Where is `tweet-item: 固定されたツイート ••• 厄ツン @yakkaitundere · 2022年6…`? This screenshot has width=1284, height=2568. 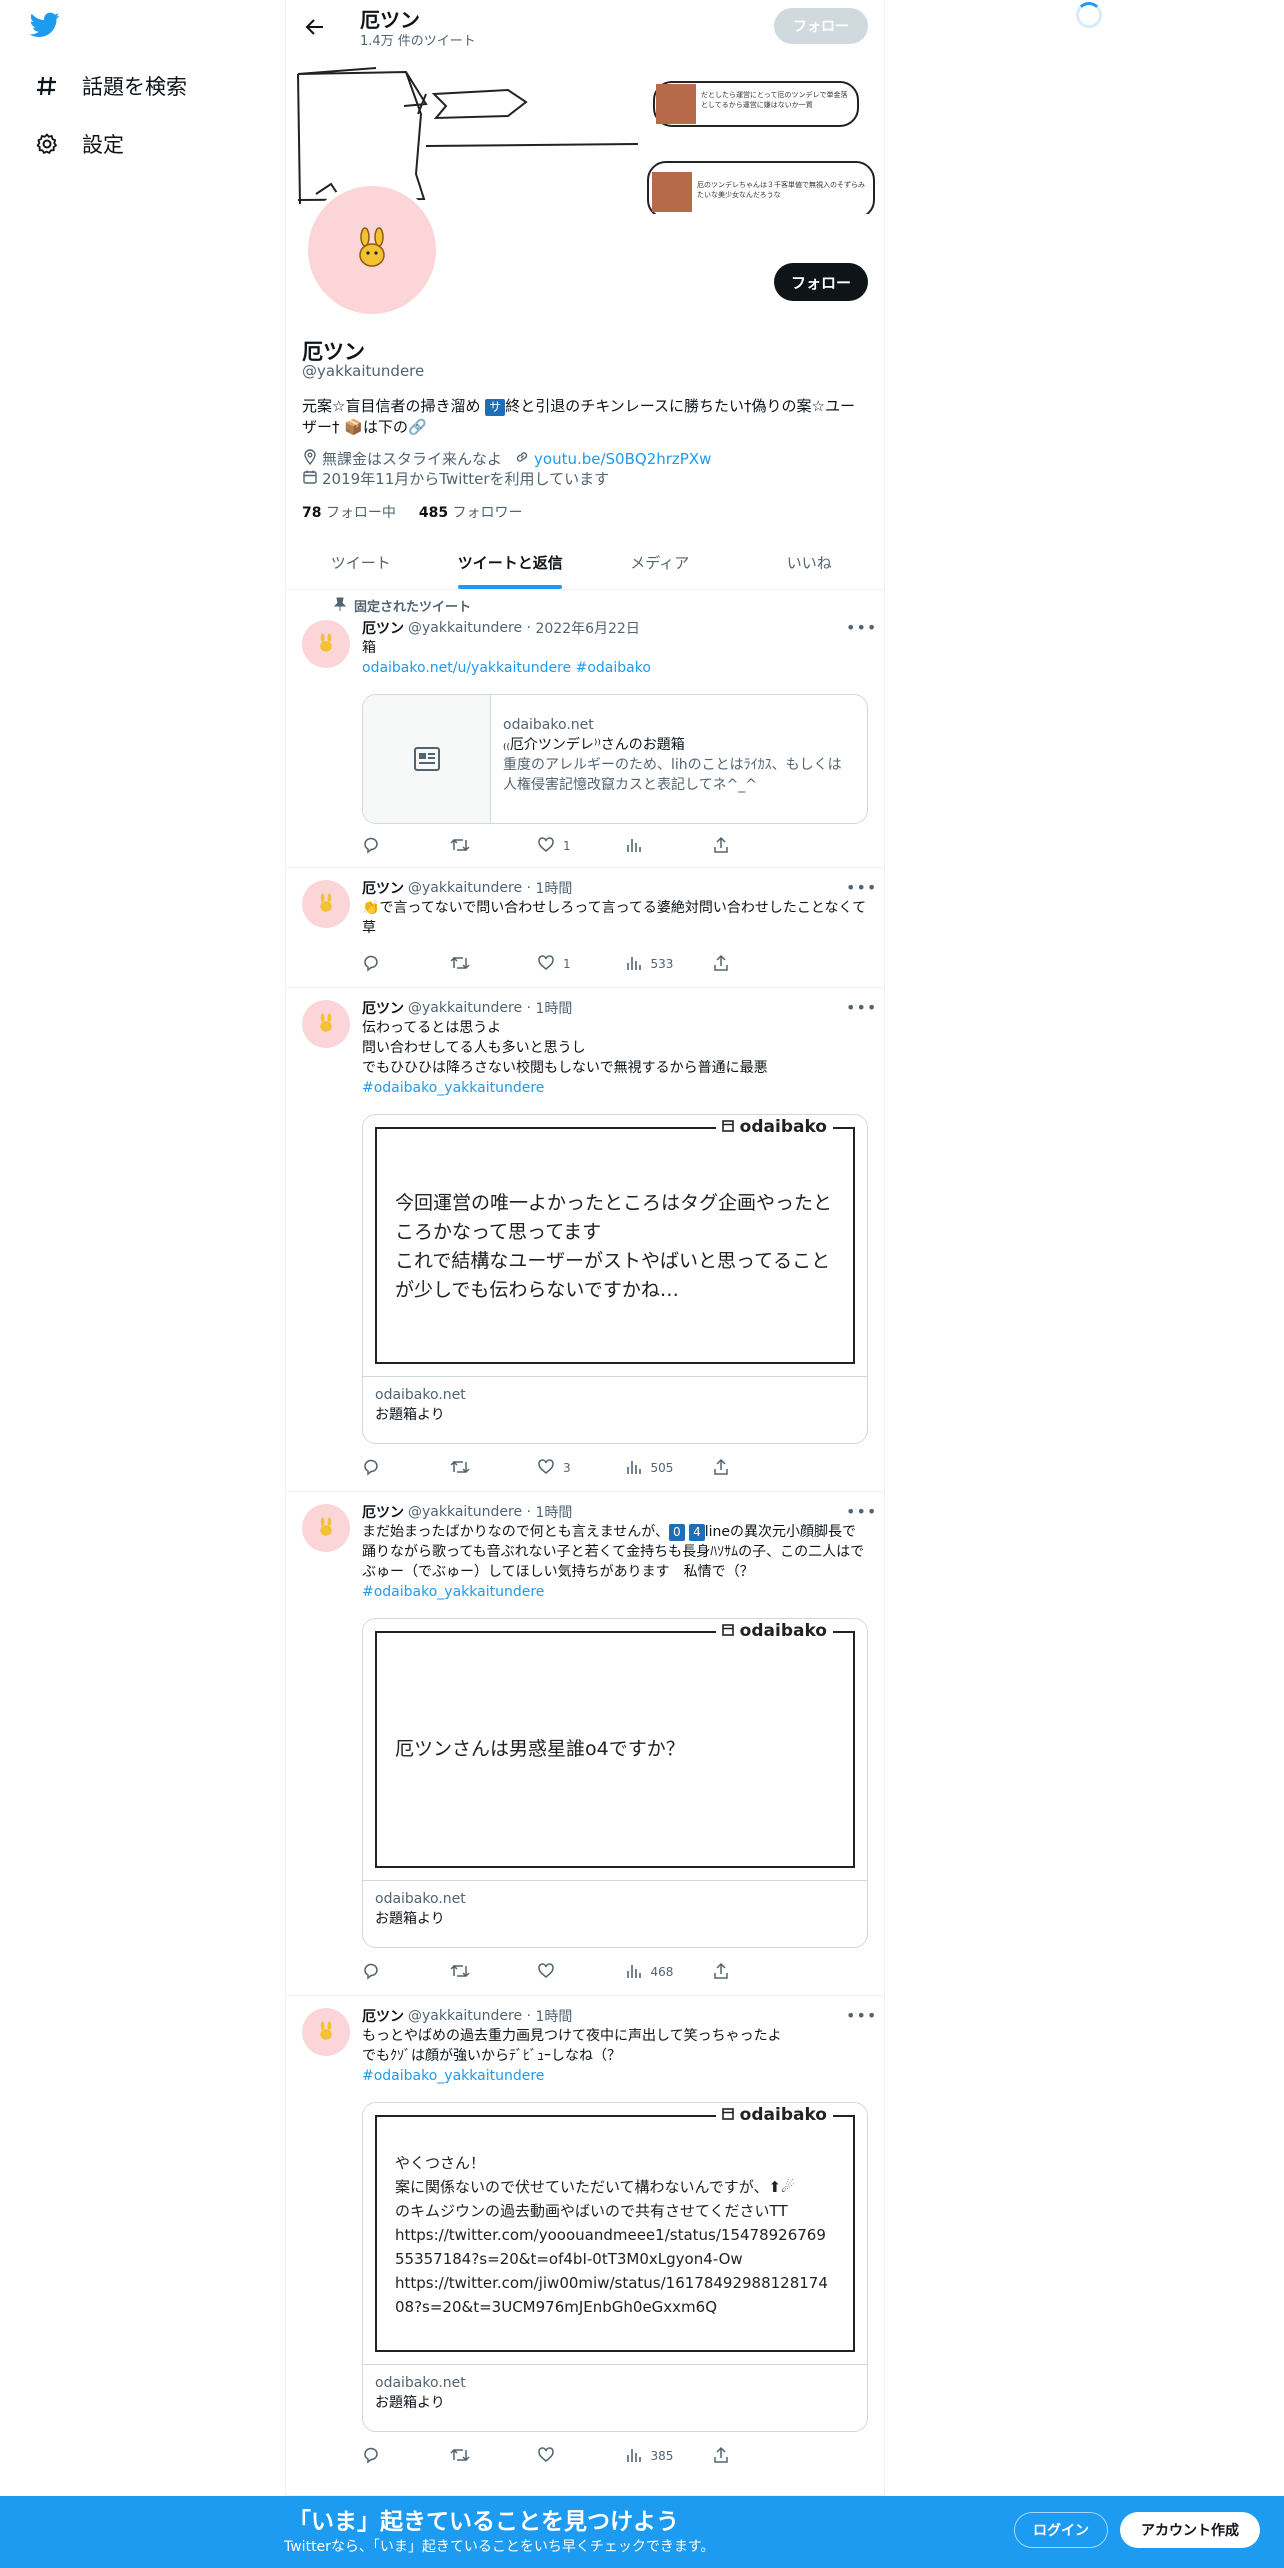
tweet-item: 固定されたツイート ••• 厄ツン @yakkaitundere · 2022年6… is located at coordinates (585, 729).